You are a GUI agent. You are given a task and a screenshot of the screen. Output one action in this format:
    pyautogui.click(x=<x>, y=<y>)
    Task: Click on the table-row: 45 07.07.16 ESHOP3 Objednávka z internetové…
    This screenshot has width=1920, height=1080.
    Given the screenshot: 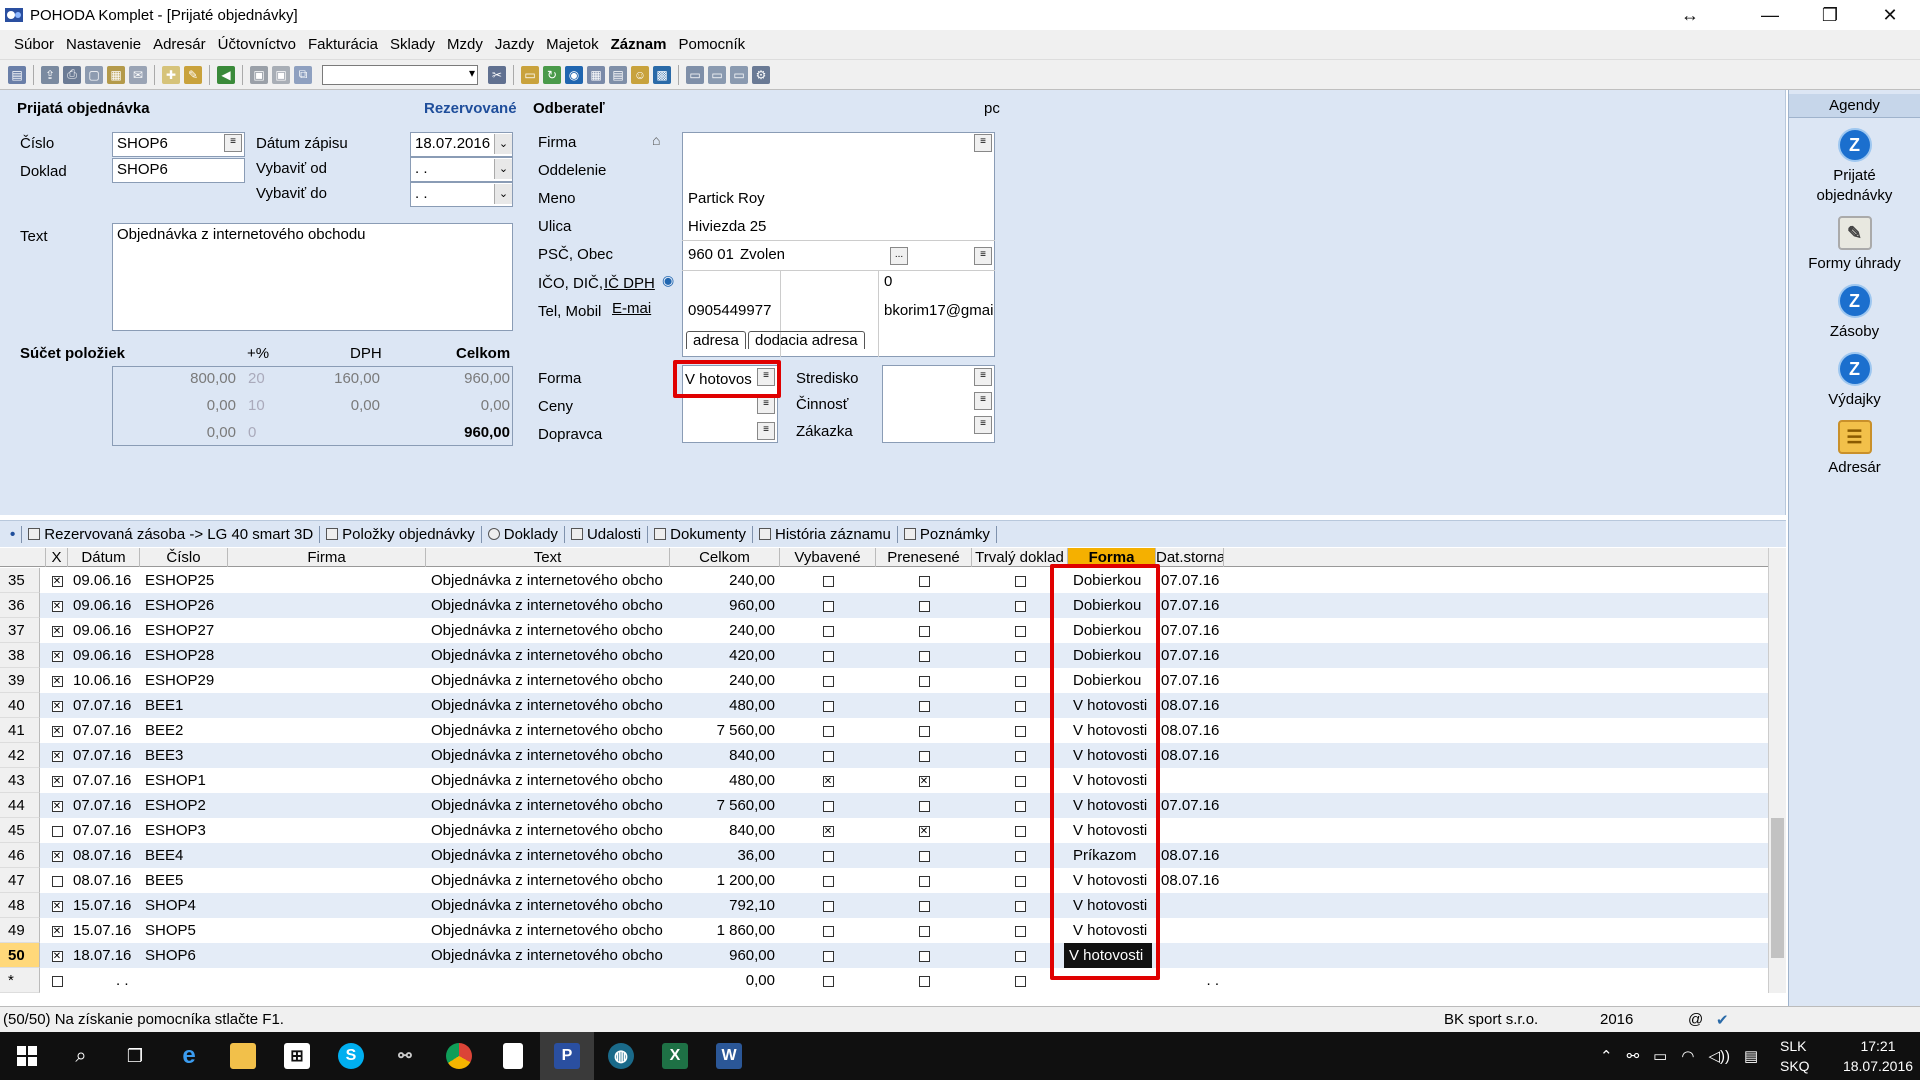 What is the action you would take?
    pyautogui.click(x=893, y=830)
    